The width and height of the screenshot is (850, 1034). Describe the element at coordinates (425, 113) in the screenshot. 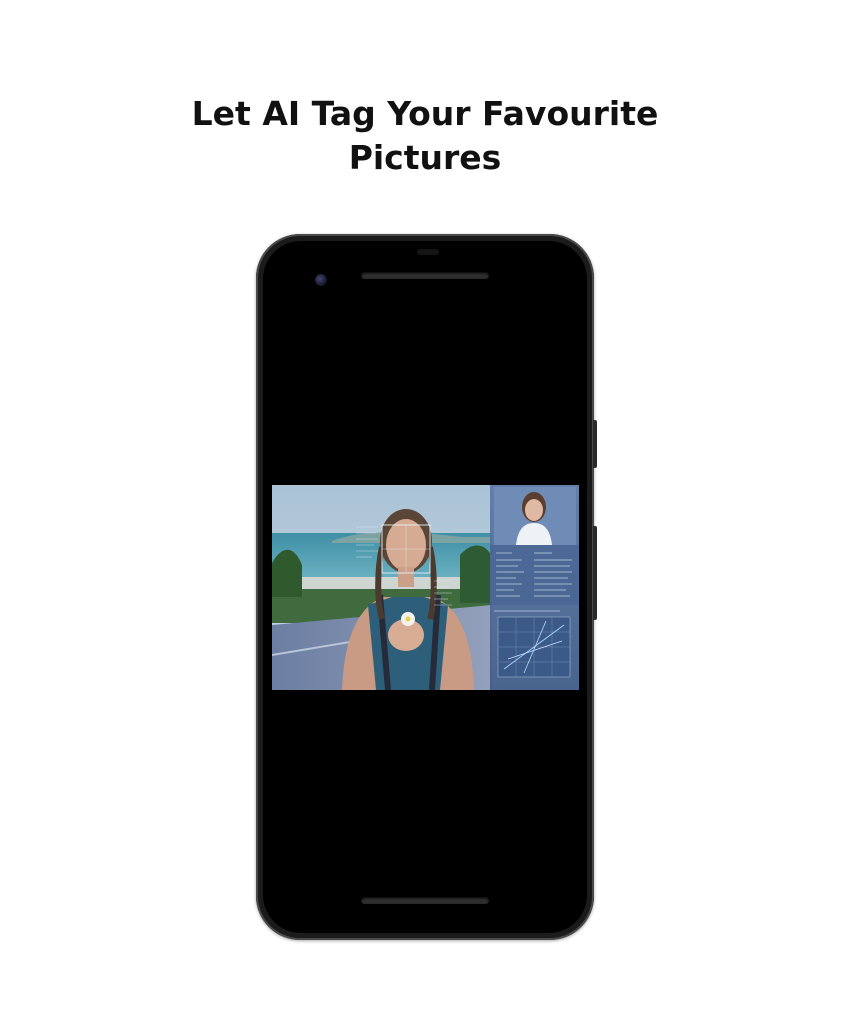

I see `headline-line-1: Let AI Tag Your Favourite` at that location.